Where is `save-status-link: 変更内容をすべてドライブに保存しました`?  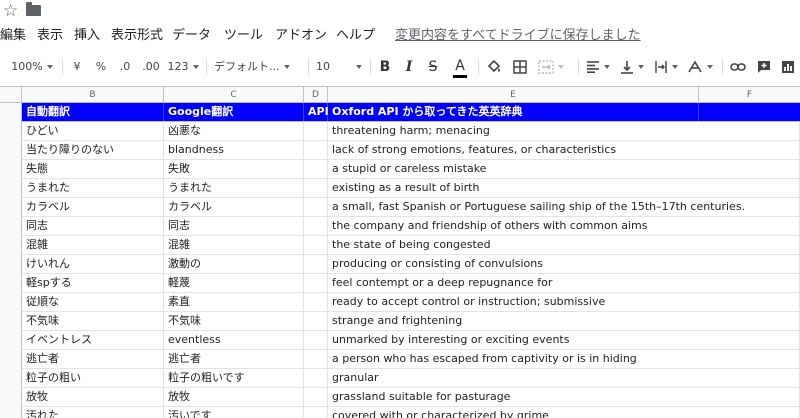
save-status-link: 変更内容をすべてドライブに保存しました is located at coordinates (518, 36).